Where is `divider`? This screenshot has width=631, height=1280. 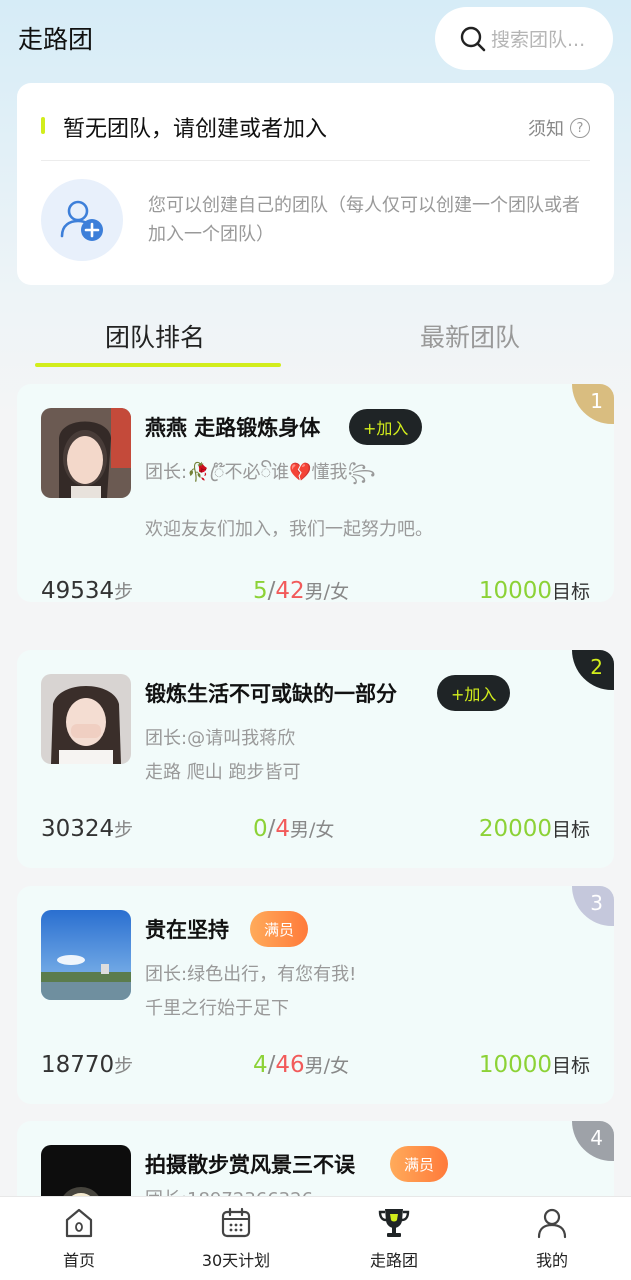 divider is located at coordinates (315, 160).